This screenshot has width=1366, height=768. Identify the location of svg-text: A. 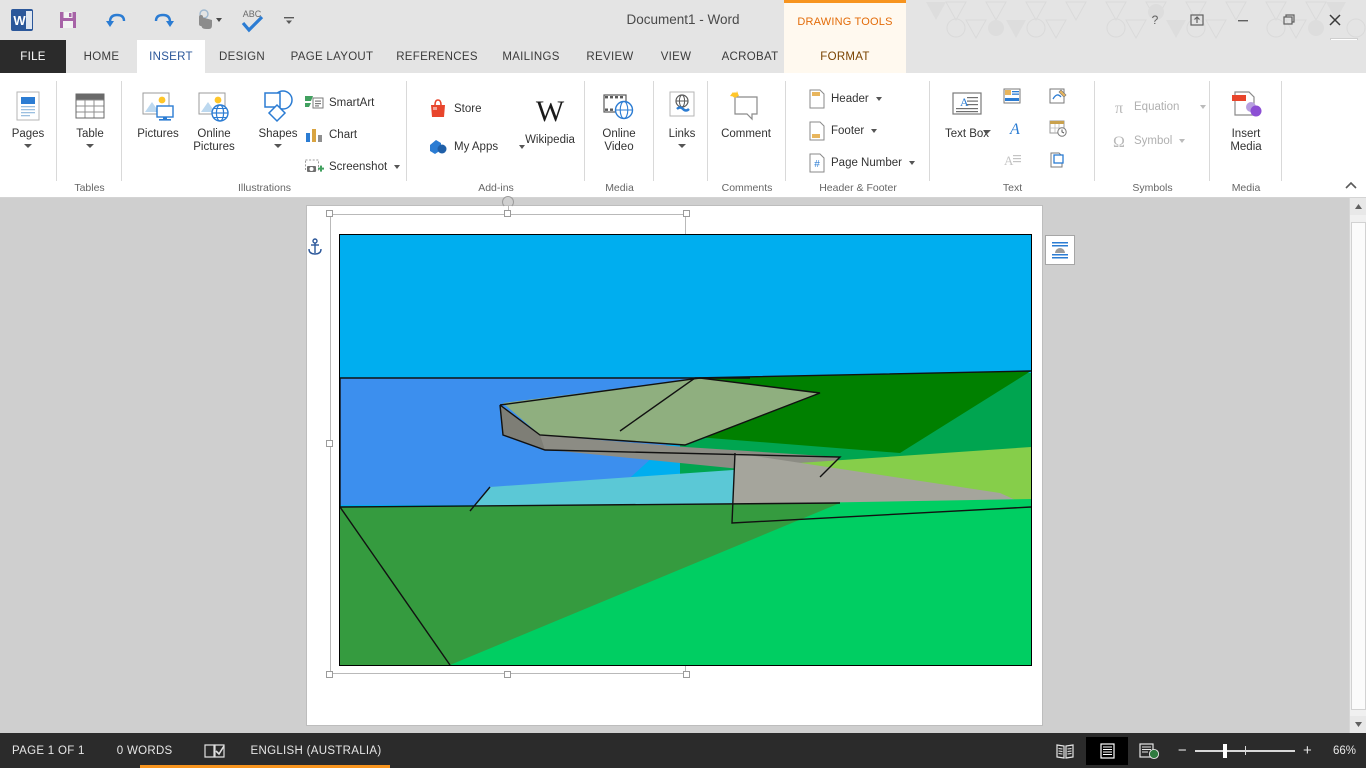
(1014, 129).